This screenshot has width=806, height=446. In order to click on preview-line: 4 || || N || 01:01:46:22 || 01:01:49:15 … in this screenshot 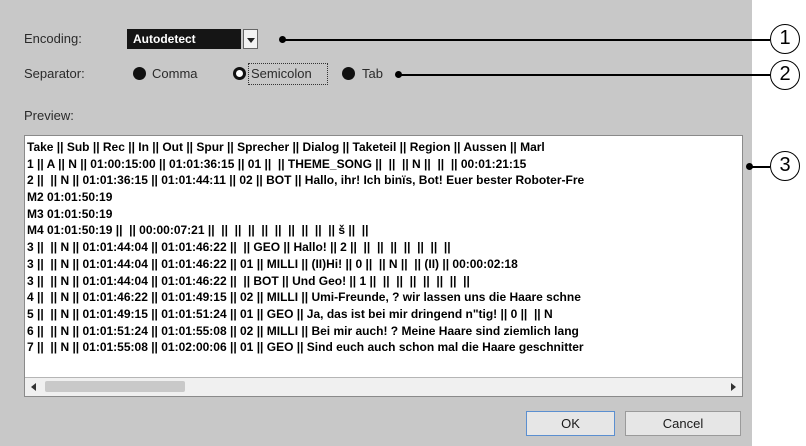, I will do `click(304, 297)`.